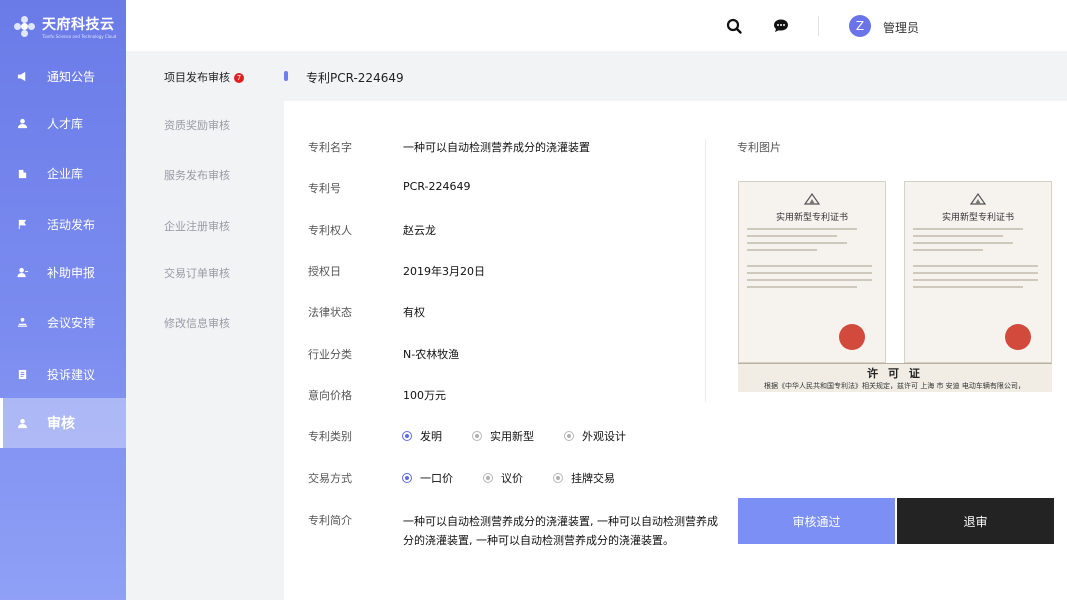 Image resolution: width=1067 pixels, height=600 pixels. Describe the element at coordinates (330, 520) in the screenshot. I see `field-label-intro: 专利简介` at that location.